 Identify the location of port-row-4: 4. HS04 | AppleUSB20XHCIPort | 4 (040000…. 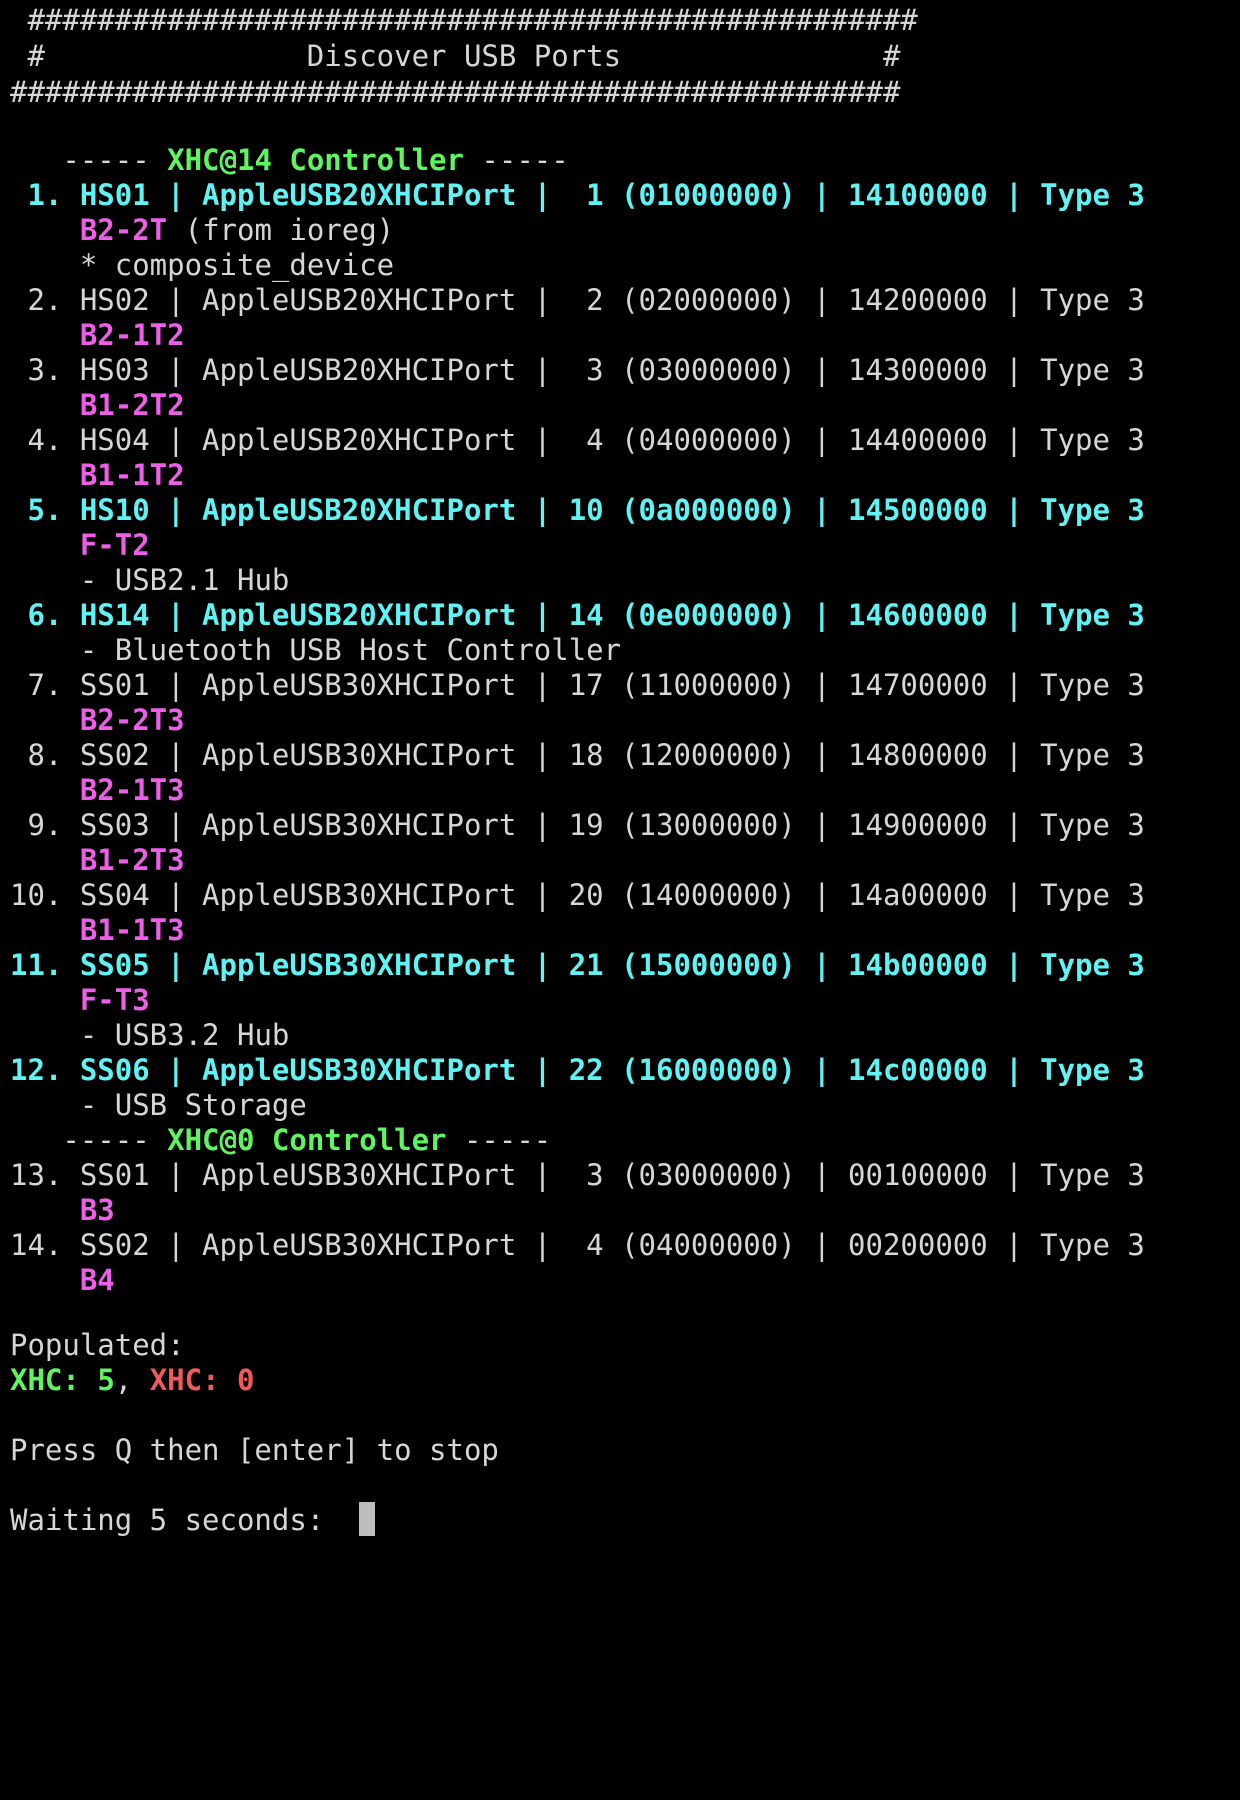
(577, 440).